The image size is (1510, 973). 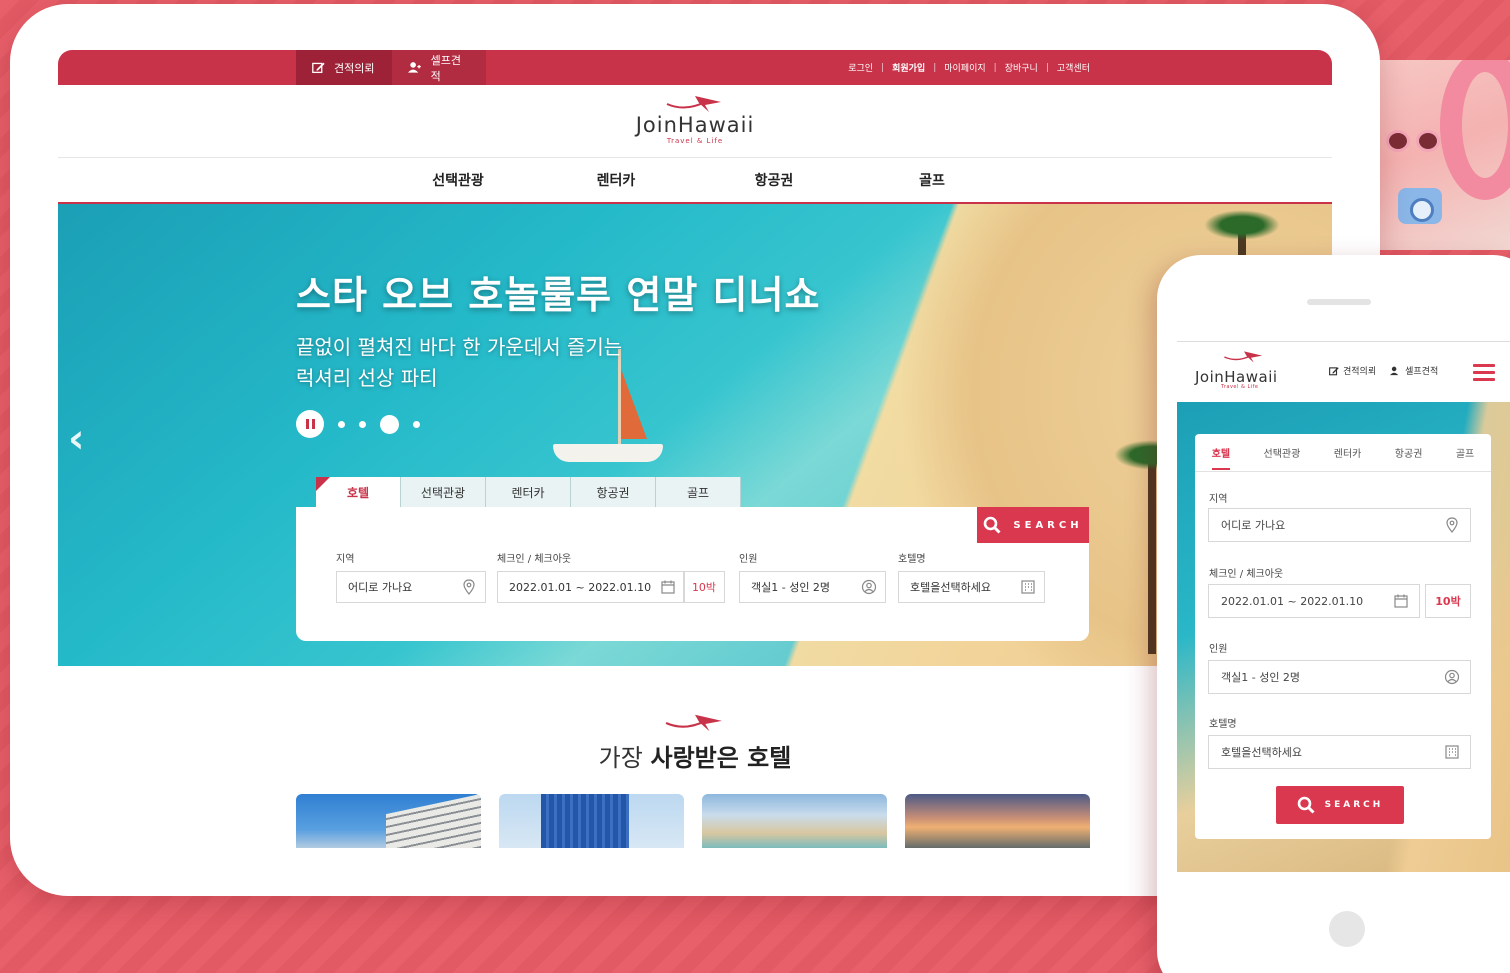 What do you see at coordinates (721, 758) in the screenshot?
I see `section-title-bold: 사랑받은 호텔` at bounding box center [721, 758].